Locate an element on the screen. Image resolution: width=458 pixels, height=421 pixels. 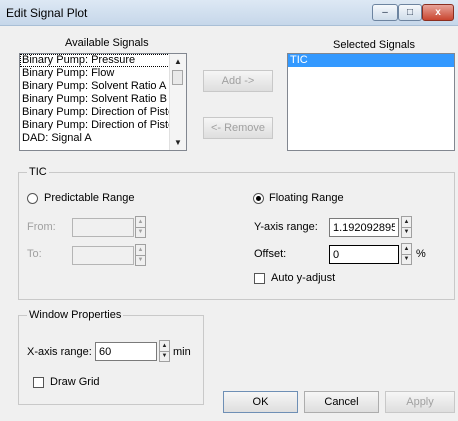
y-axis-range-stepper: ▲ ▼ is located at coordinates (406, 227).